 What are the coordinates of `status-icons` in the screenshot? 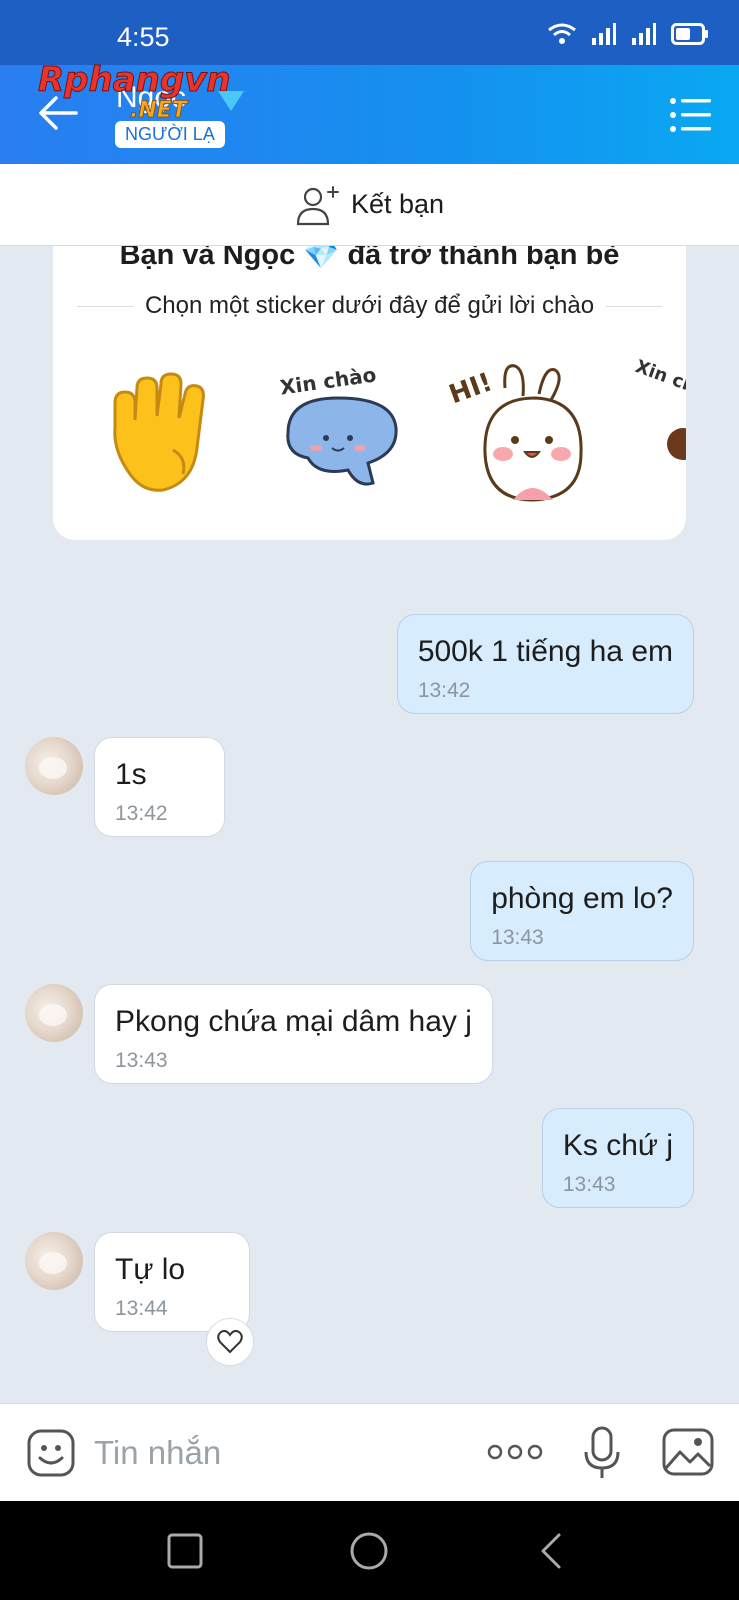 It's located at (628, 34).